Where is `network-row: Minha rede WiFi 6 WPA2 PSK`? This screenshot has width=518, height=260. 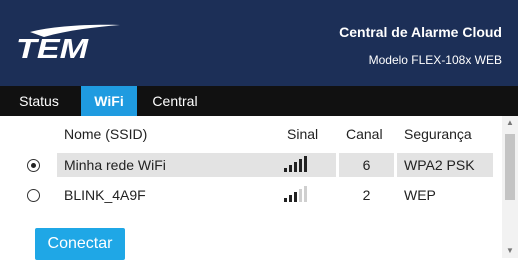
network-row: Minha rede WiFi 6 WPA2 PSK is located at coordinates (250, 166).